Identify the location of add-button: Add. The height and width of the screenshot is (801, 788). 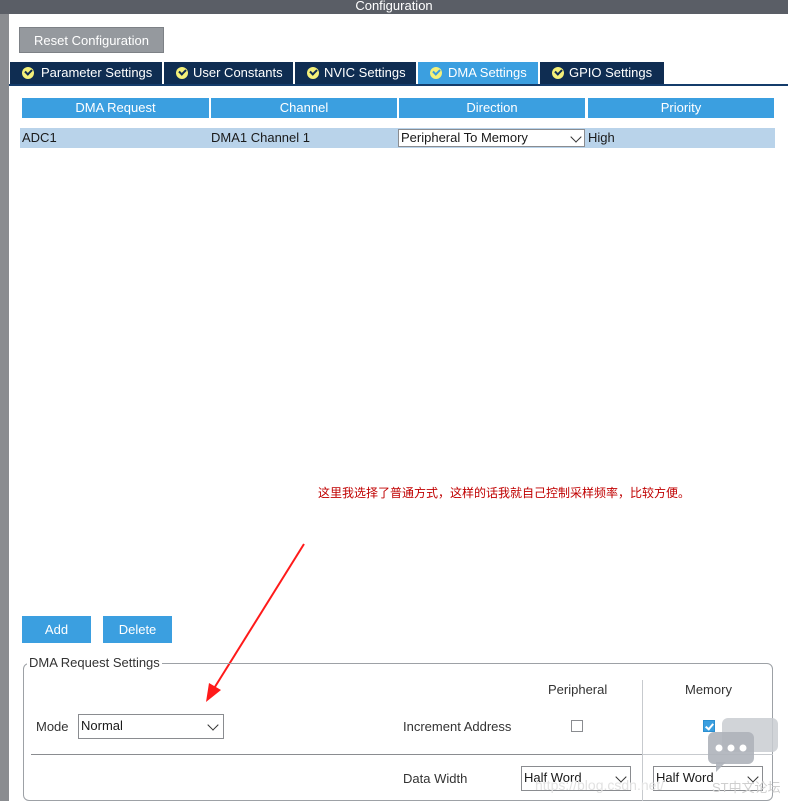
(56, 629).